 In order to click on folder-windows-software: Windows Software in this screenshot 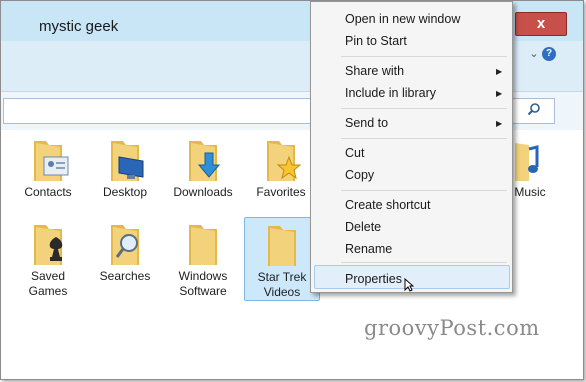, I will do `click(203, 259)`.